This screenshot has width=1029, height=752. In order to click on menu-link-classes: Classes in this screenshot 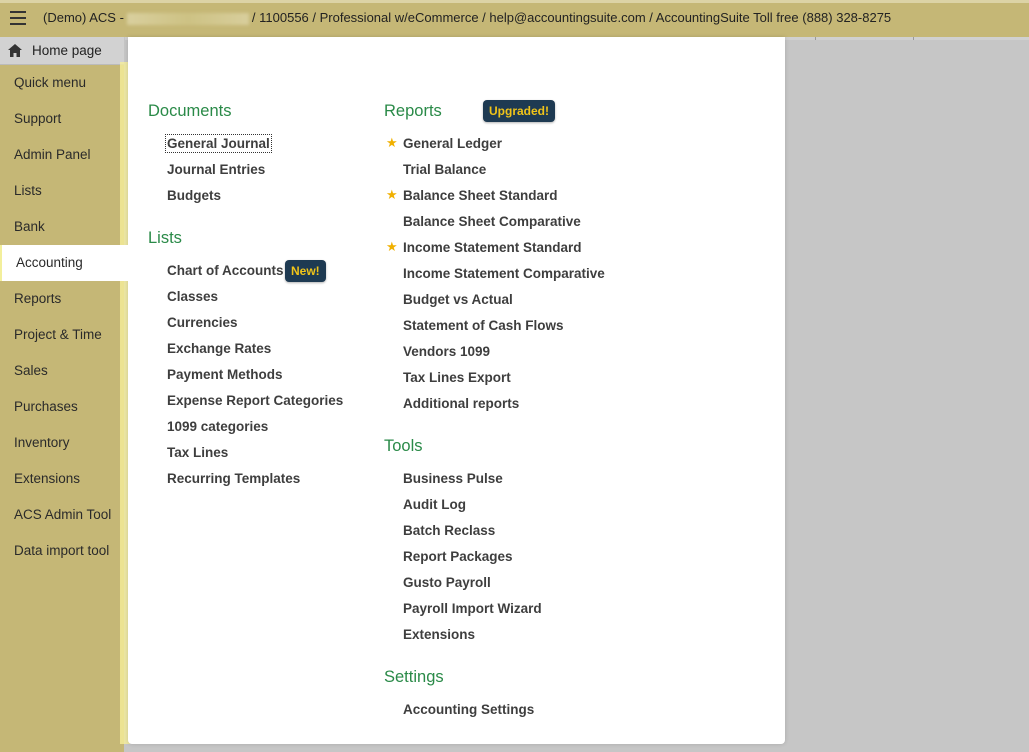, I will do `click(192, 296)`.